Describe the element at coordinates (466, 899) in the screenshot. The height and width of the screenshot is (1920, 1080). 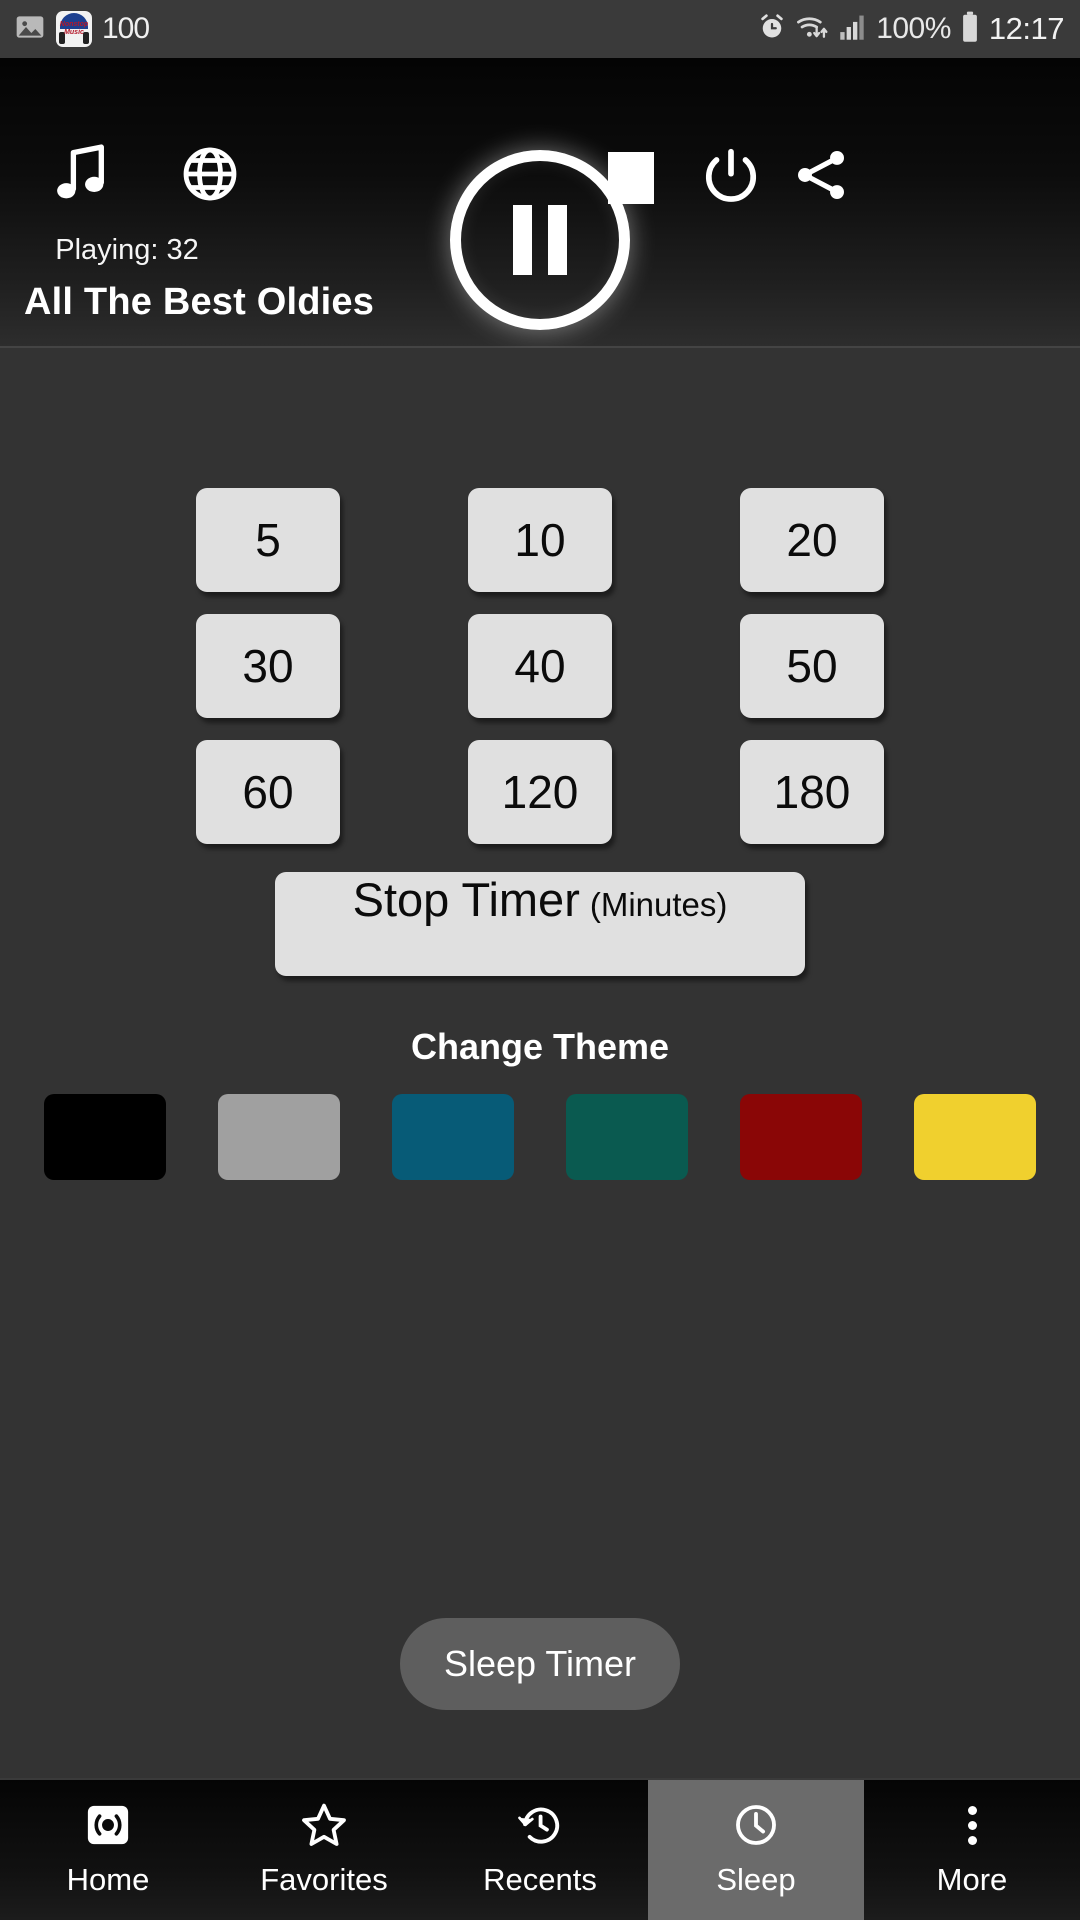
I see `stop-timer-label: Stop Timer` at that location.